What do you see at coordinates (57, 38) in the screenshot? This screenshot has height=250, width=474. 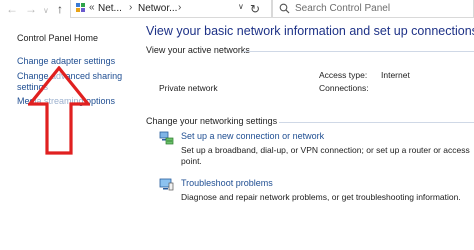 I see `control-panel-home-link: Control Panel Home` at bounding box center [57, 38].